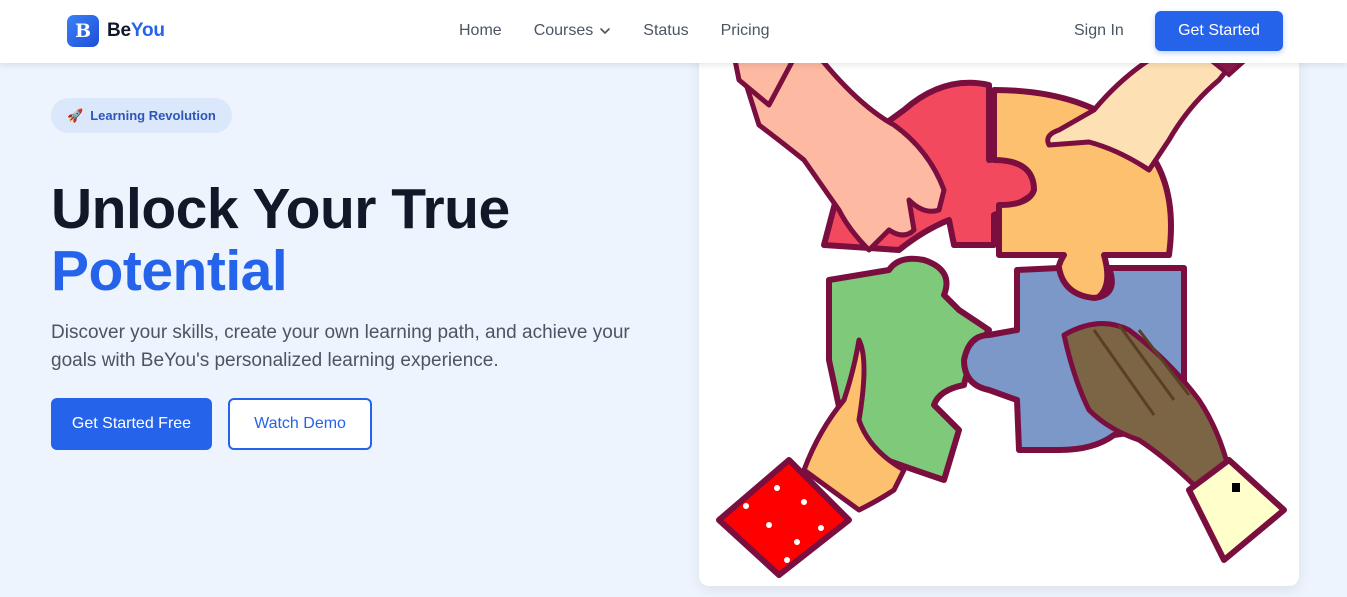 This screenshot has width=1347, height=597. I want to click on nav-link-status: Status, so click(665, 31).